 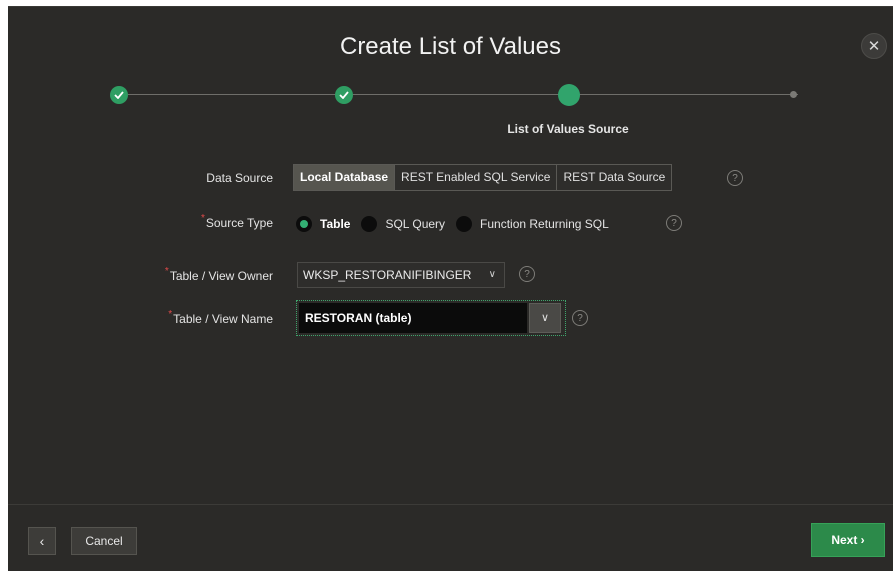 I want to click on source-type-label: *Source Type, so click(x=236, y=221).